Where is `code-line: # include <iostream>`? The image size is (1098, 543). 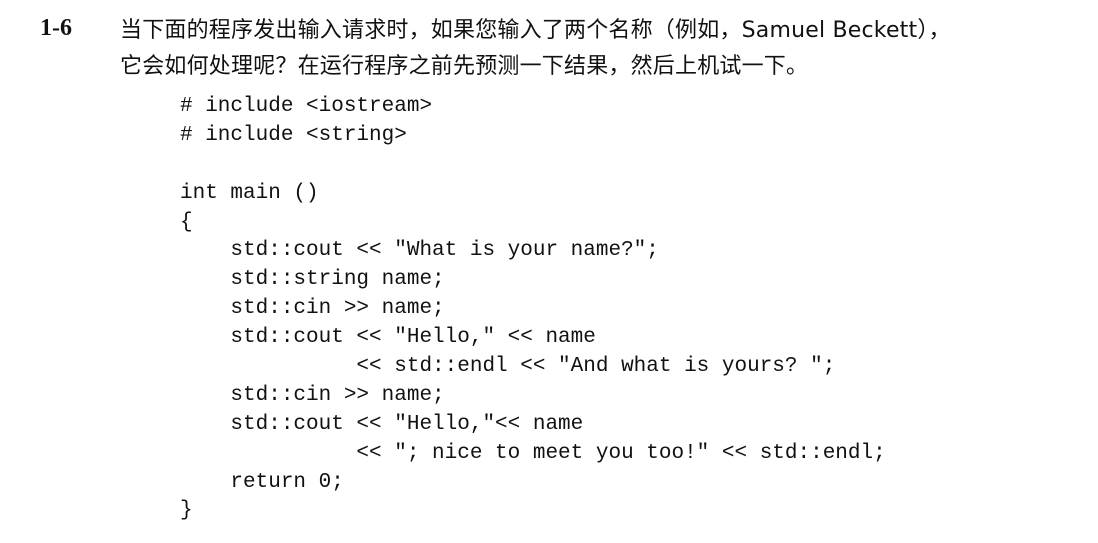
code-line: # include <iostream> is located at coordinates (306, 106).